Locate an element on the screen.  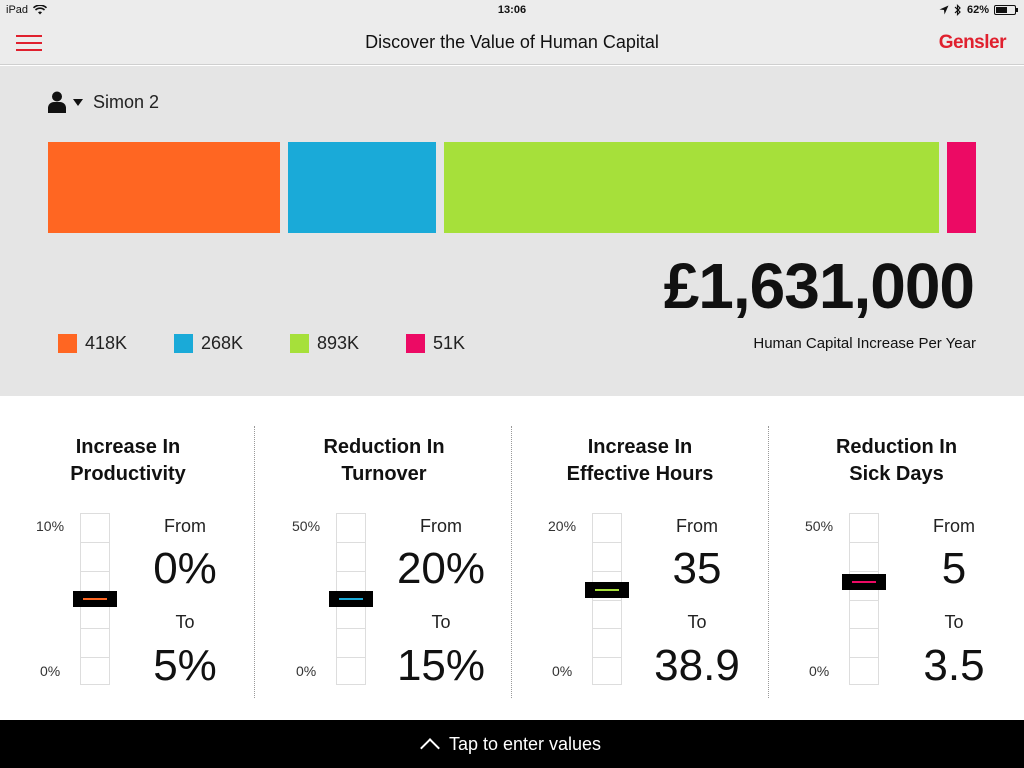
metric-title: Increase In Productivity is located at coordinates (128, 461).